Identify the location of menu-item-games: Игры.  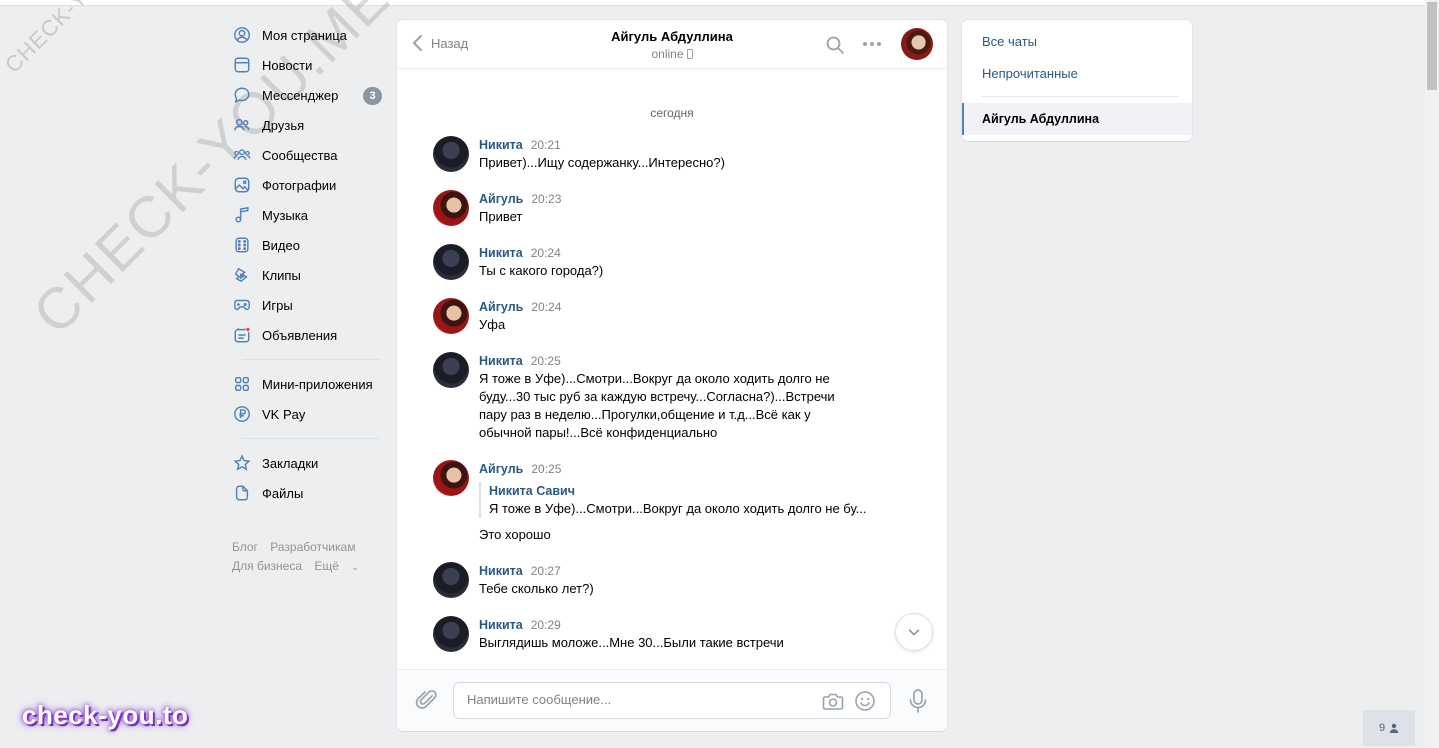
(307, 305).